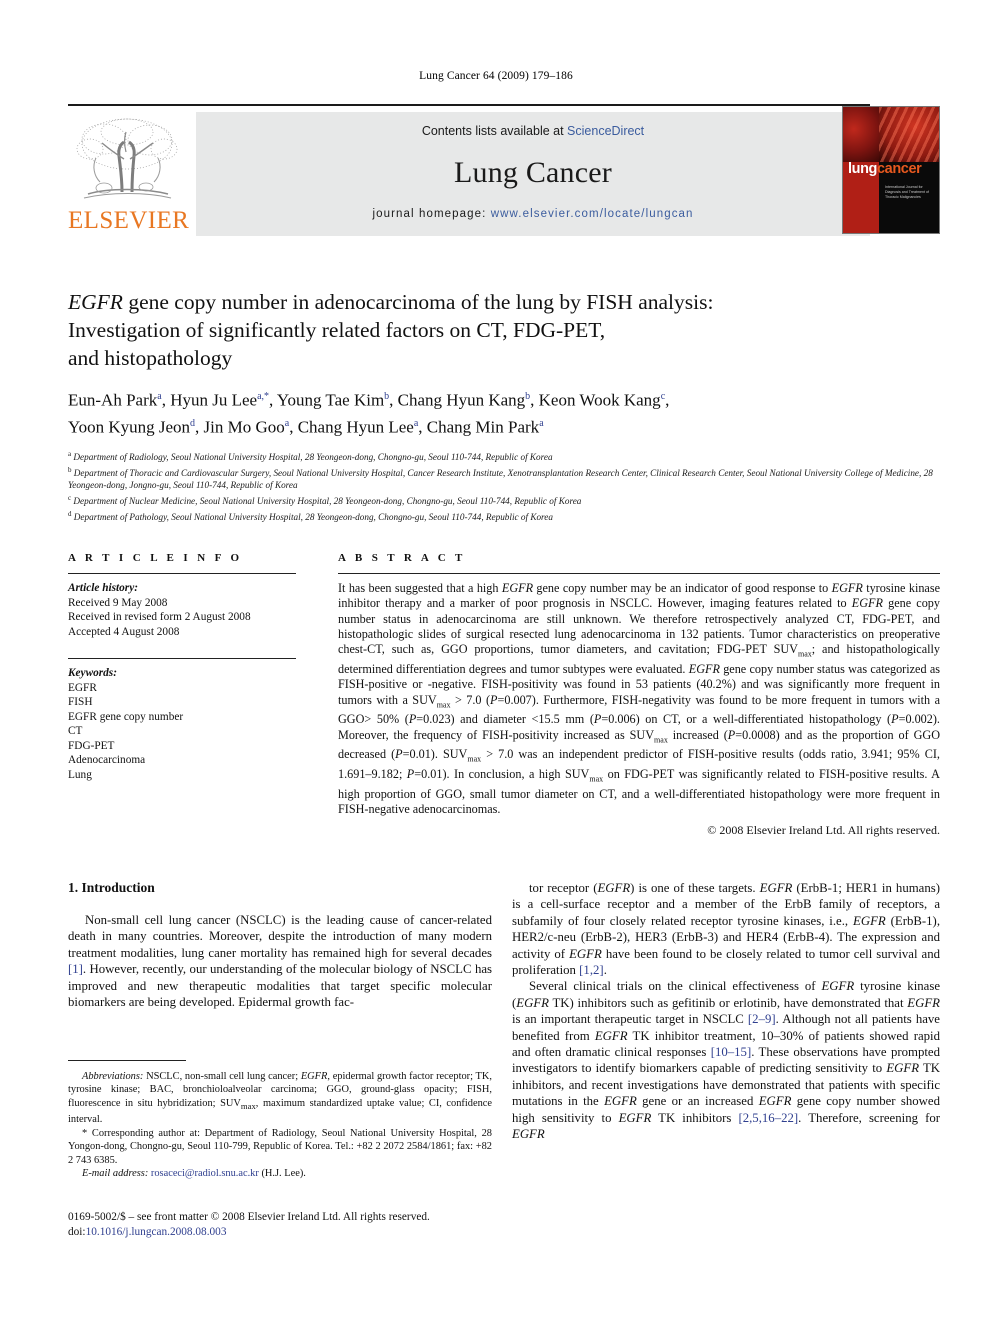  Describe the element at coordinates (95, 302) in the screenshot. I see `title-italic-gene: EGFR` at that location.